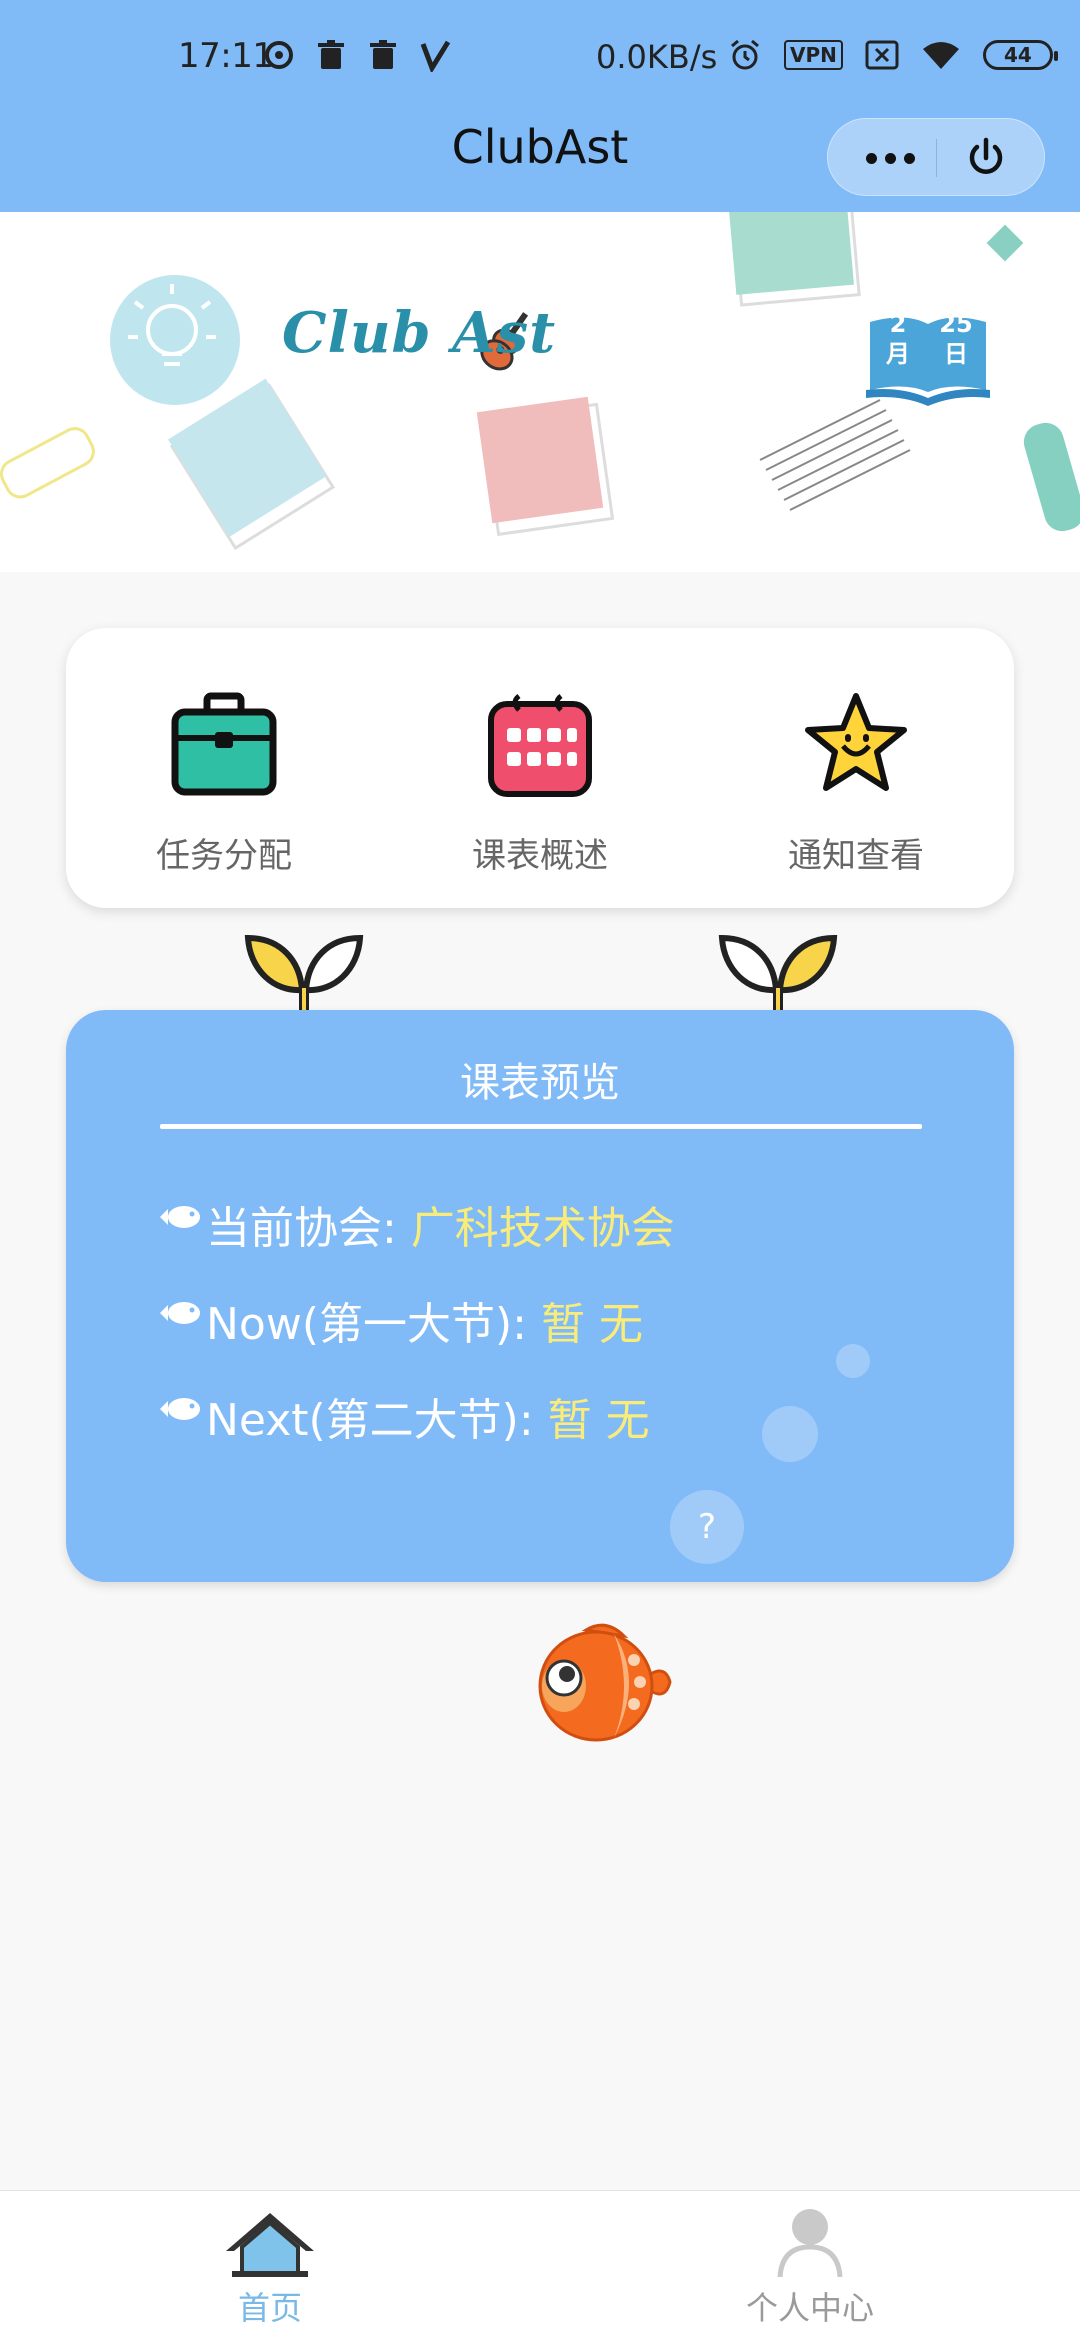  What do you see at coordinates (226, 56) in the screenshot?
I see `status-time: 17:11` at bounding box center [226, 56].